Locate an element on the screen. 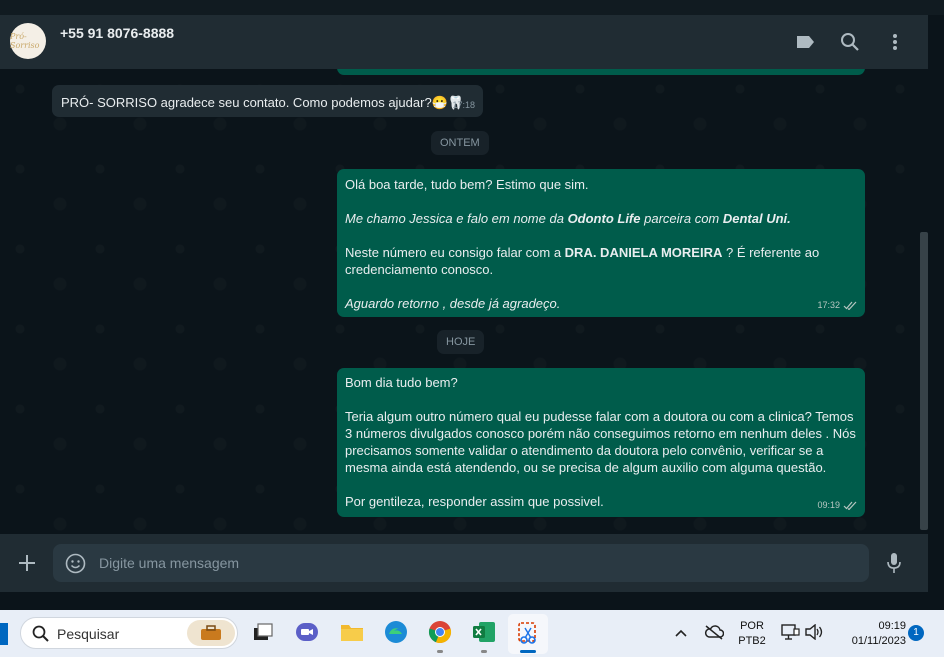 The image size is (944, 657). keyboard-layout-code: PTB2 is located at coordinates (752, 641).